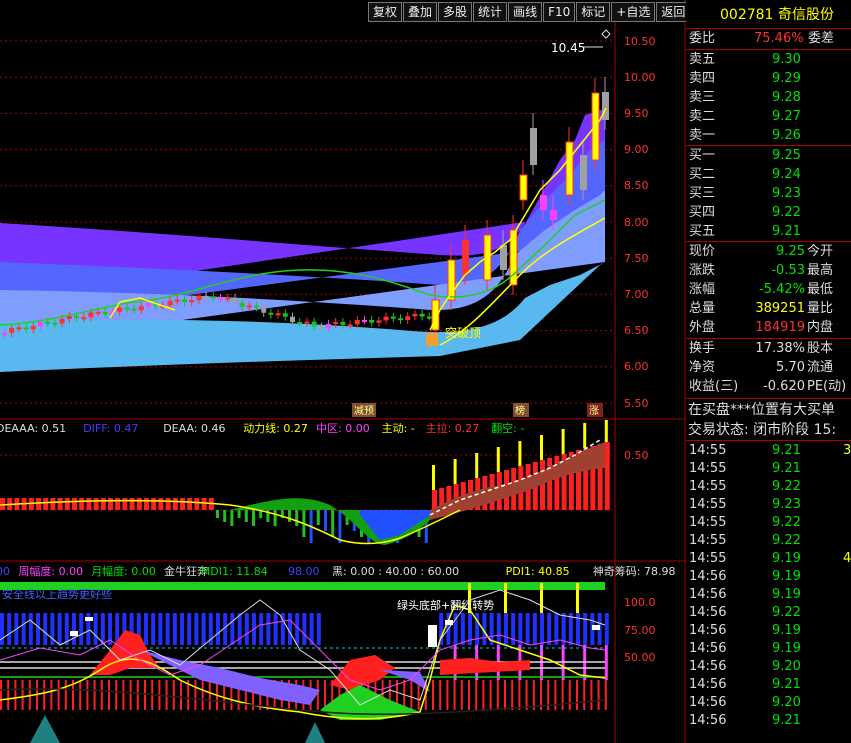 The height and width of the screenshot is (743, 851). Describe the element at coordinates (806, 15) in the screenshot. I see `stock-name: 奇信股份` at that location.